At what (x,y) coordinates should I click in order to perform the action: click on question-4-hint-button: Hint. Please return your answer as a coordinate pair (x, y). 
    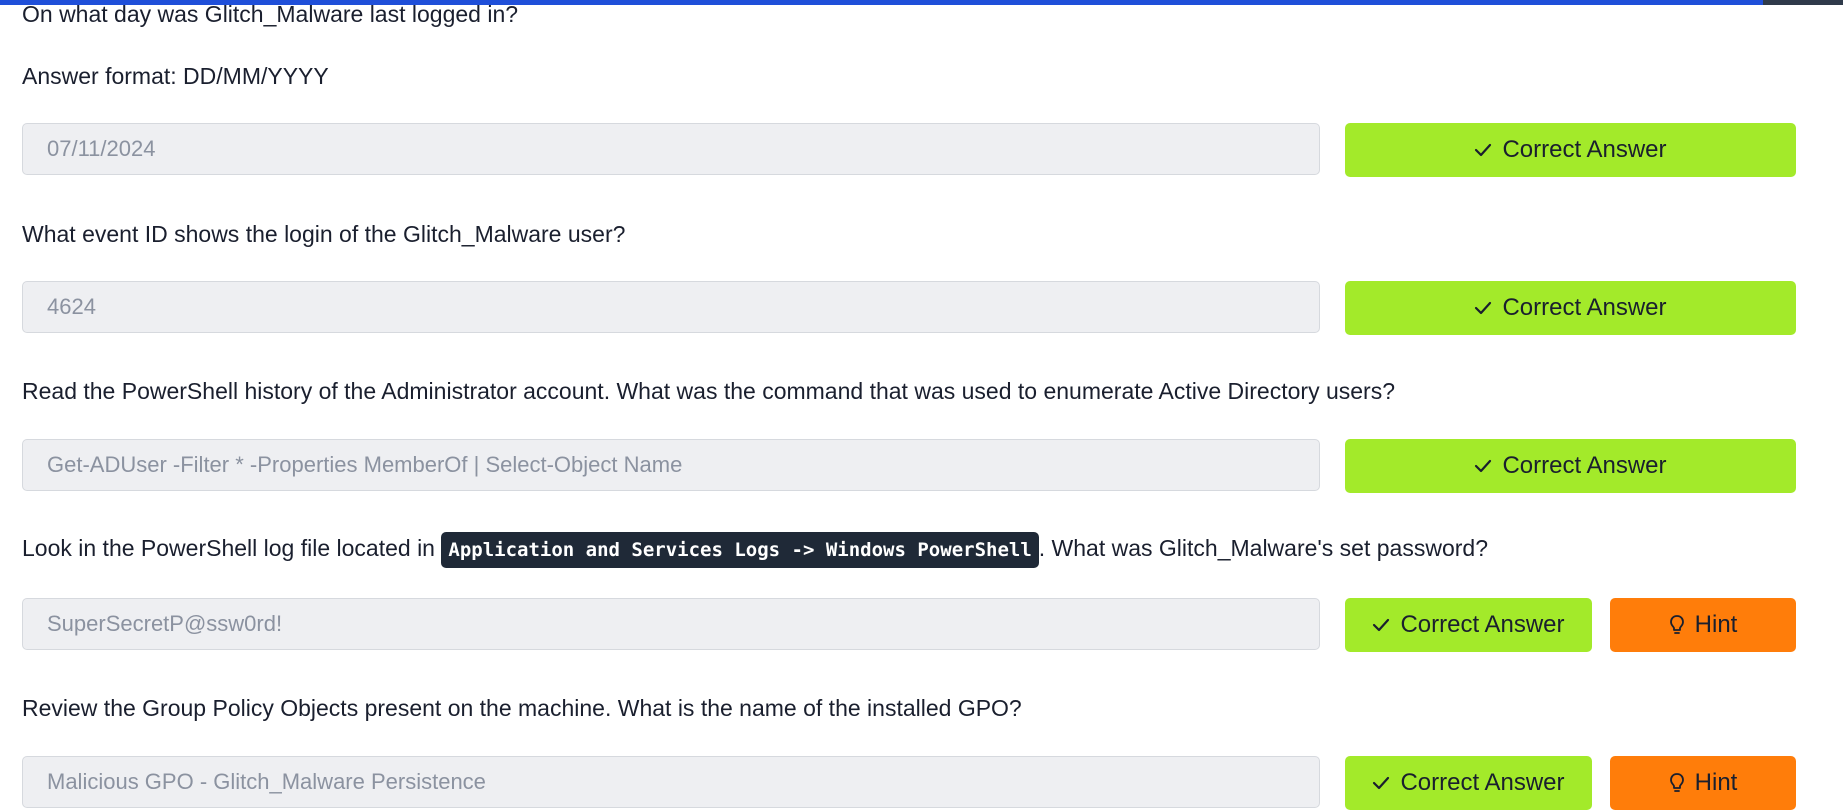
    Looking at the image, I should click on (1703, 625).